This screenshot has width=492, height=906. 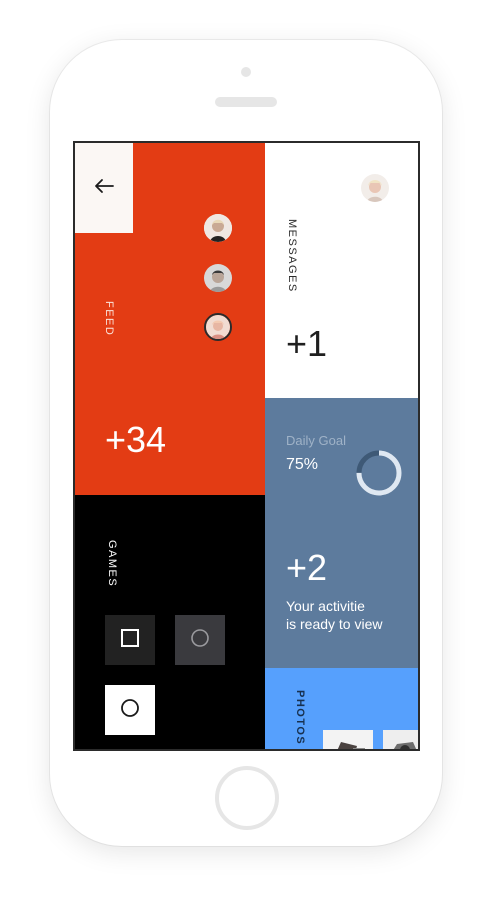 I want to click on home-button, so click(x=247, y=798).